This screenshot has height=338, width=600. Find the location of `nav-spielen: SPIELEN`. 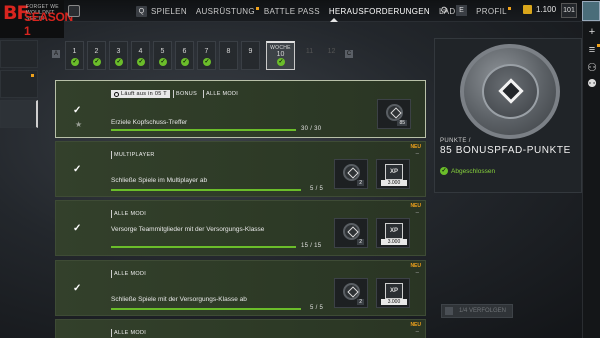

nav-spielen: SPIELEN is located at coordinates (169, 11).